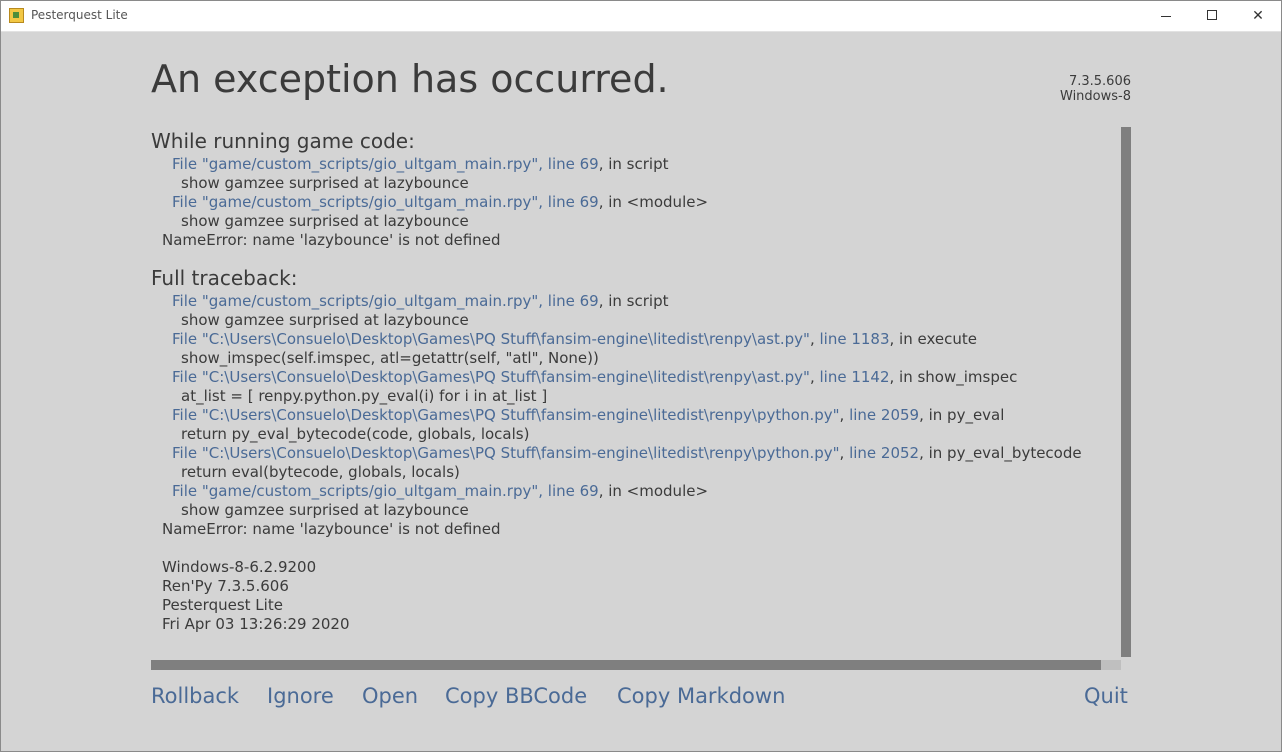  Describe the element at coordinates (701, 696) in the screenshot. I see `copy-markdown-button: Copy Markdown` at that location.